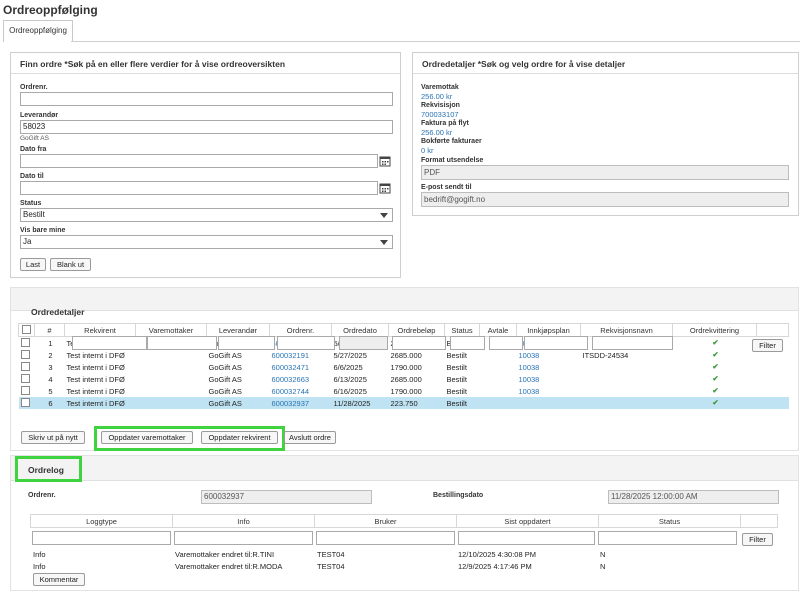 The image size is (800, 598). What do you see at coordinates (239, 437) in the screenshot?
I see `oppdater-rekvirent-button: Oppdater rekvirent` at bounding box center [239, 437].